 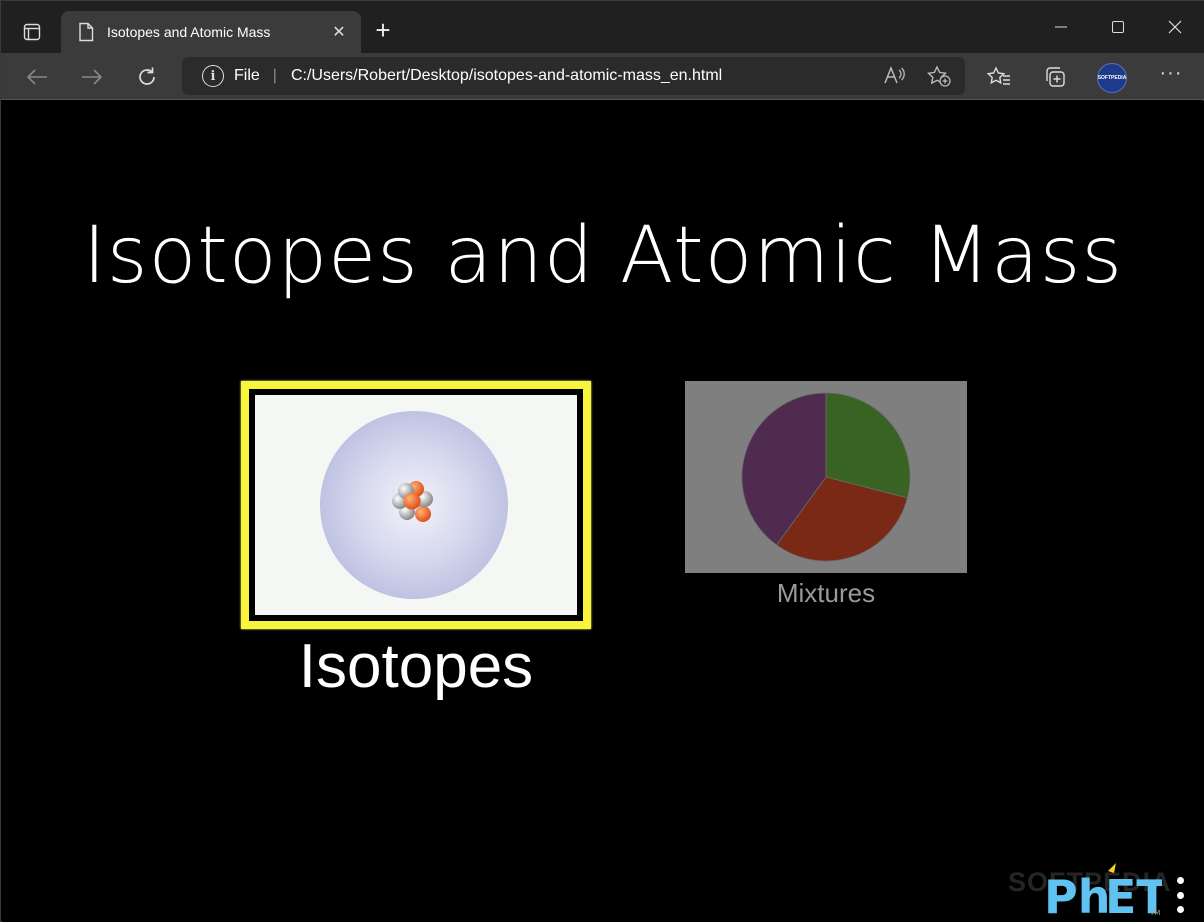 I want to click on mixtures-screen-label: Mixtures, so click(x=826, y=593).